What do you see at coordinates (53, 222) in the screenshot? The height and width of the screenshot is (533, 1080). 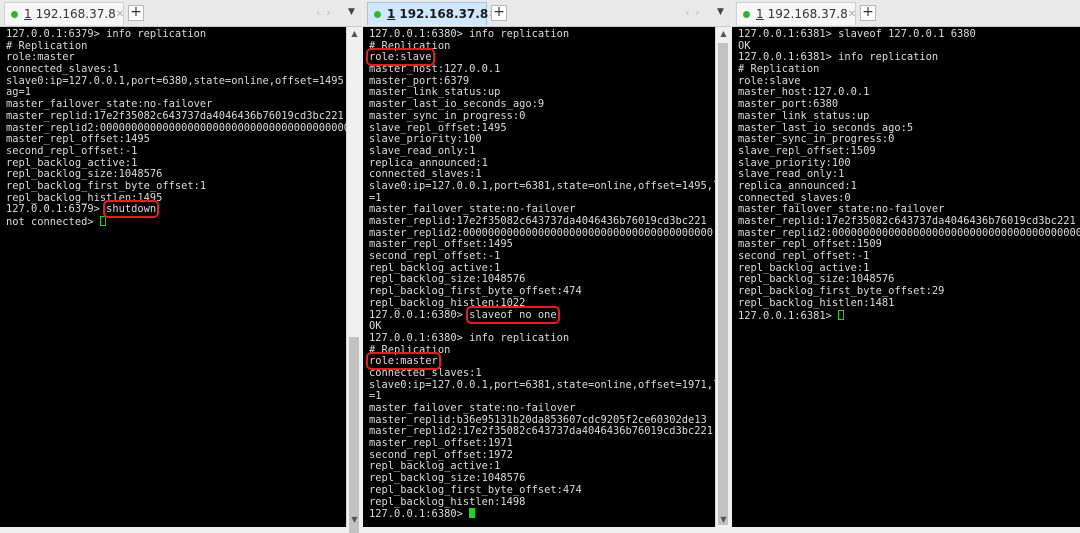 I see `prompt: not connected>` at bounding box center [53, 222].